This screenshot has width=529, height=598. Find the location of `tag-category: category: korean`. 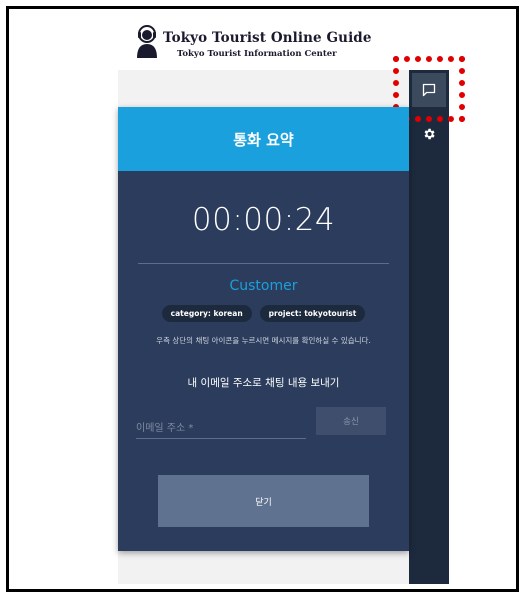

tag-category: category: korean is located at coordinates (206, 313).